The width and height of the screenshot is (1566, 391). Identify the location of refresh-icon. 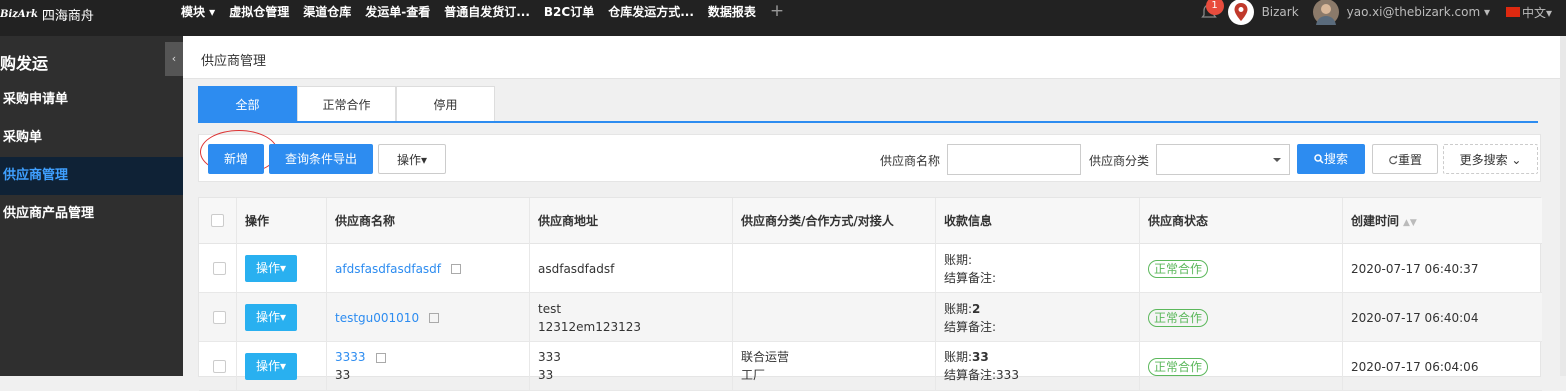
(1393, 160).